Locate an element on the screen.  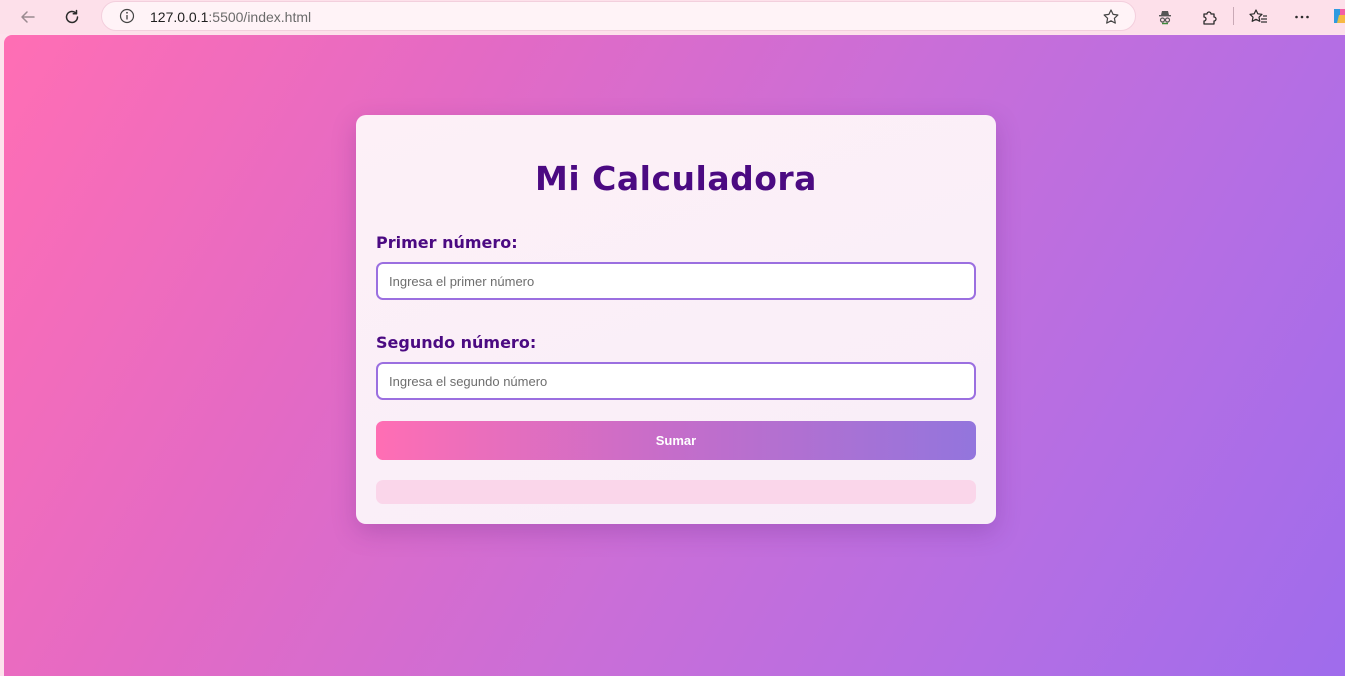
favorites-icon is located at coordinates (1258, 17).